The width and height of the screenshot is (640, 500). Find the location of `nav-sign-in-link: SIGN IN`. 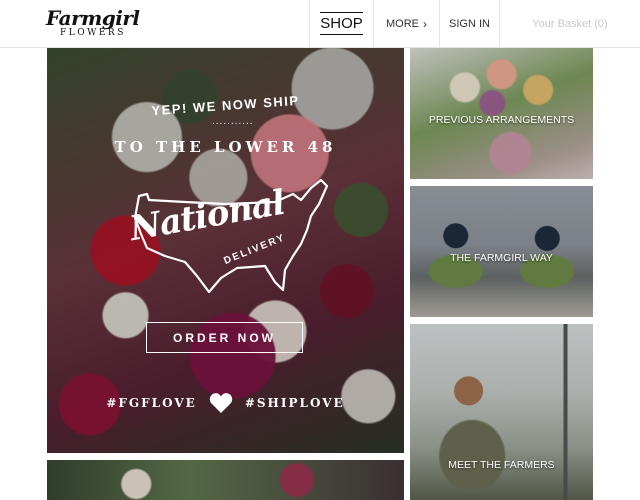

nav-sign-in-link: SIGN IN is located at coordinates (469, 23).